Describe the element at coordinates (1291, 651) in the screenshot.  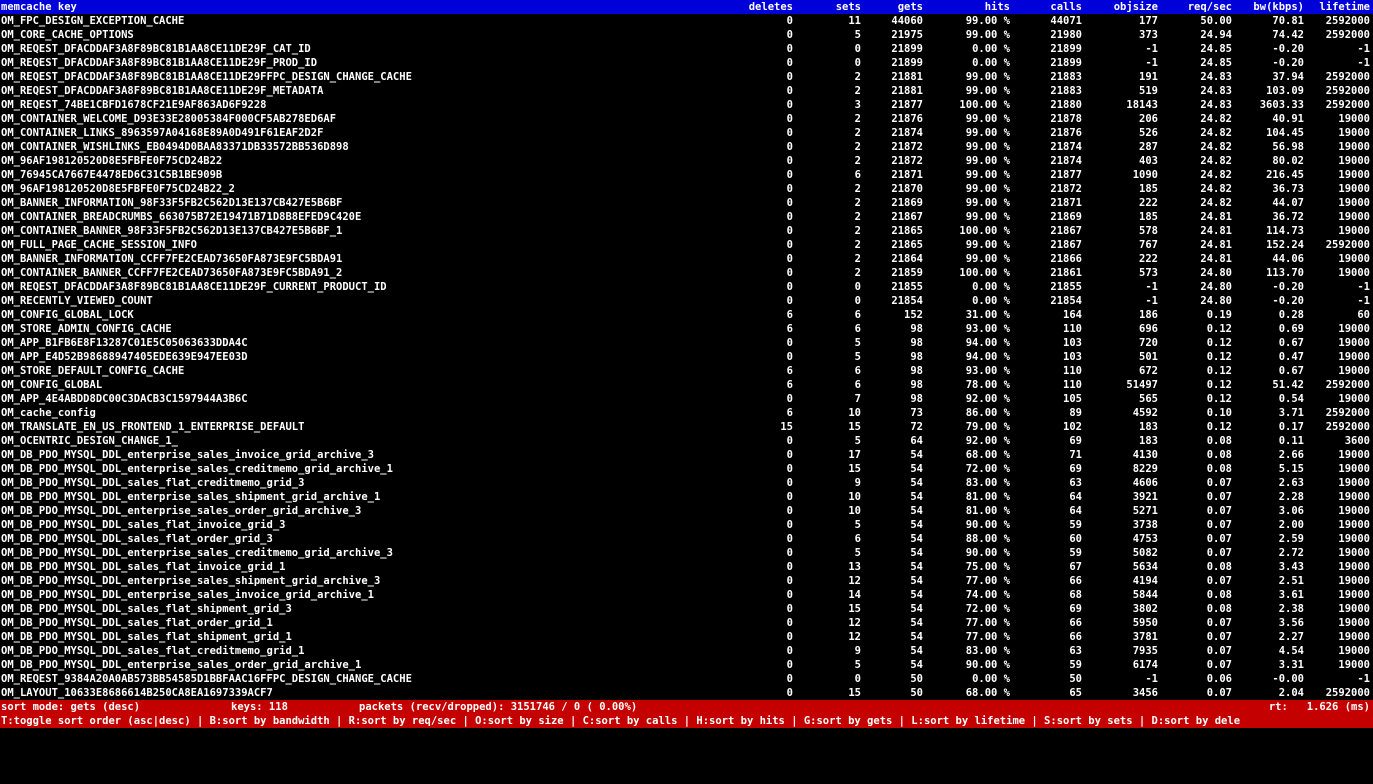
I see `cell-bandwidth: 4.54` at that location.